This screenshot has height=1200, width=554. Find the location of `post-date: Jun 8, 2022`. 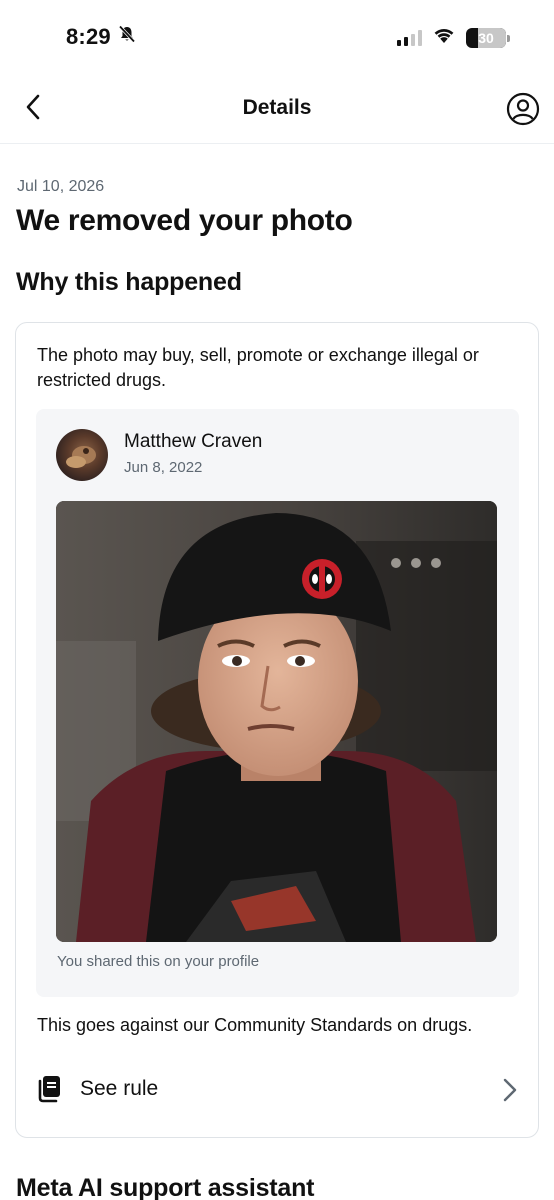

post-date: Jun 8, 2022 is located at coordinates (163, 467).